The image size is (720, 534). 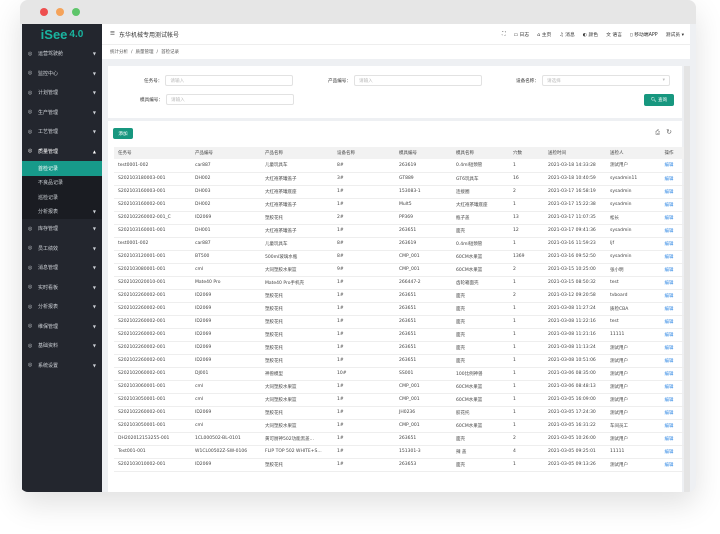 I want to click on header-bell: ♫ 消息, so click(x=566, y=34).